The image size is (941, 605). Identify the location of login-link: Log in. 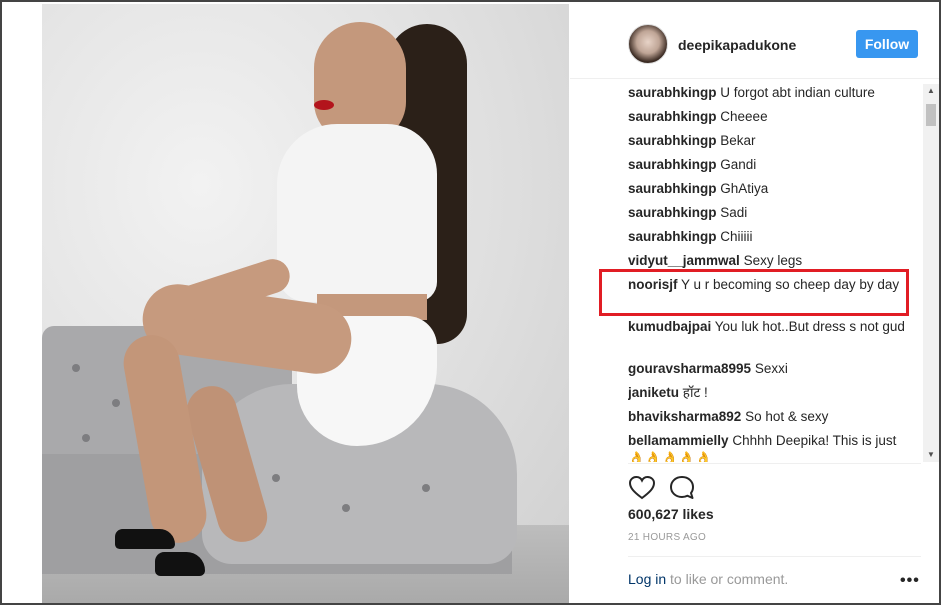
(647, 579).